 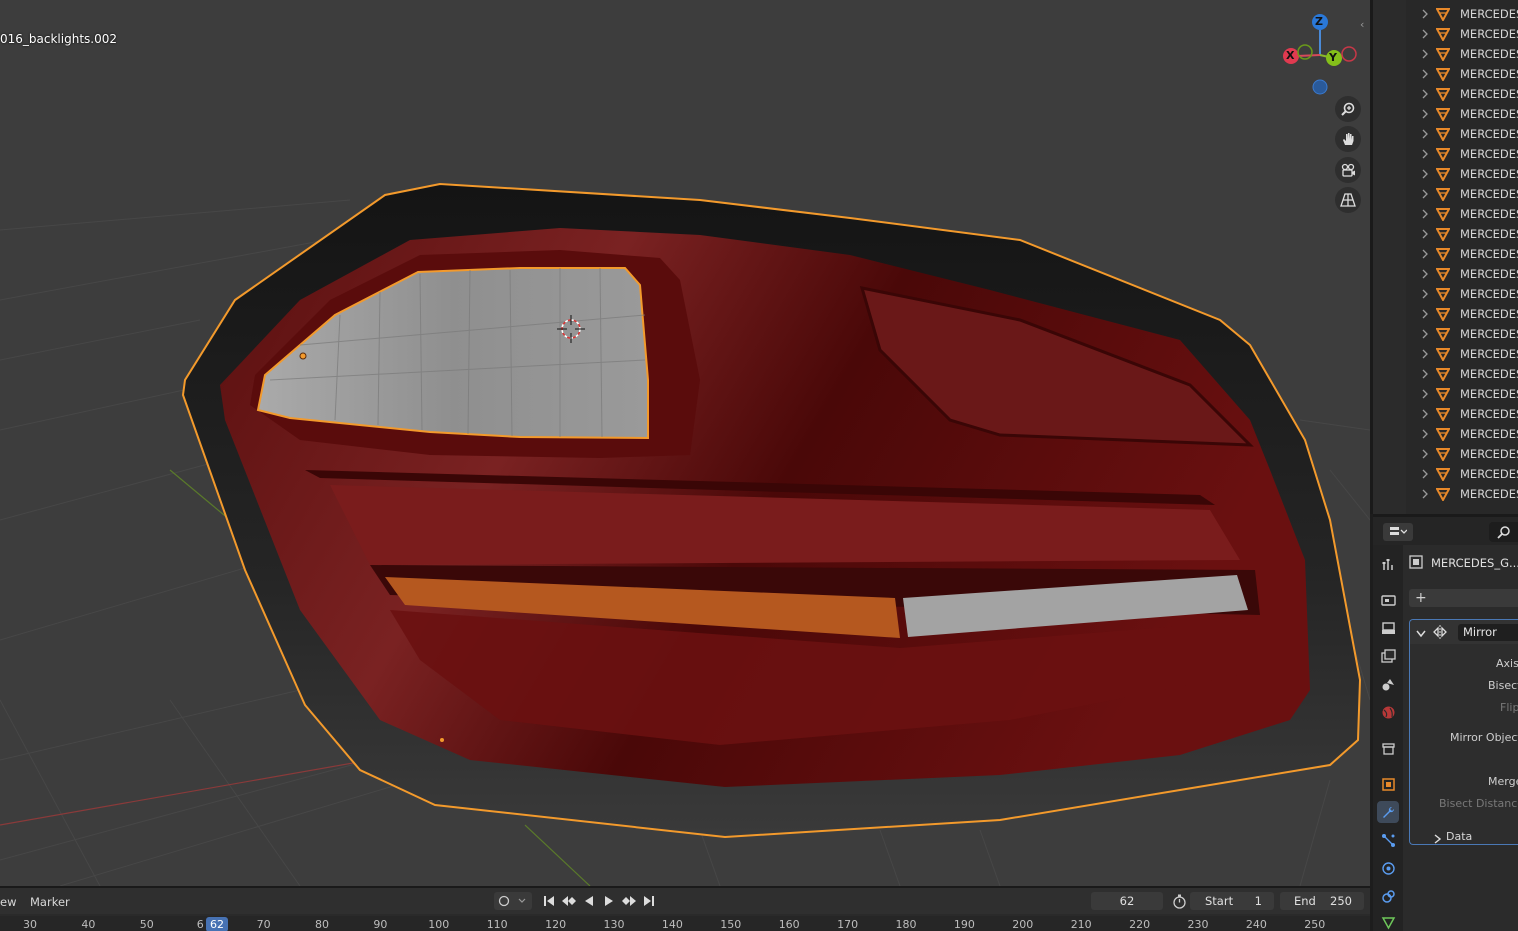 I want to click on gizmo-z-label: Z, so click(x=1319, y=21).